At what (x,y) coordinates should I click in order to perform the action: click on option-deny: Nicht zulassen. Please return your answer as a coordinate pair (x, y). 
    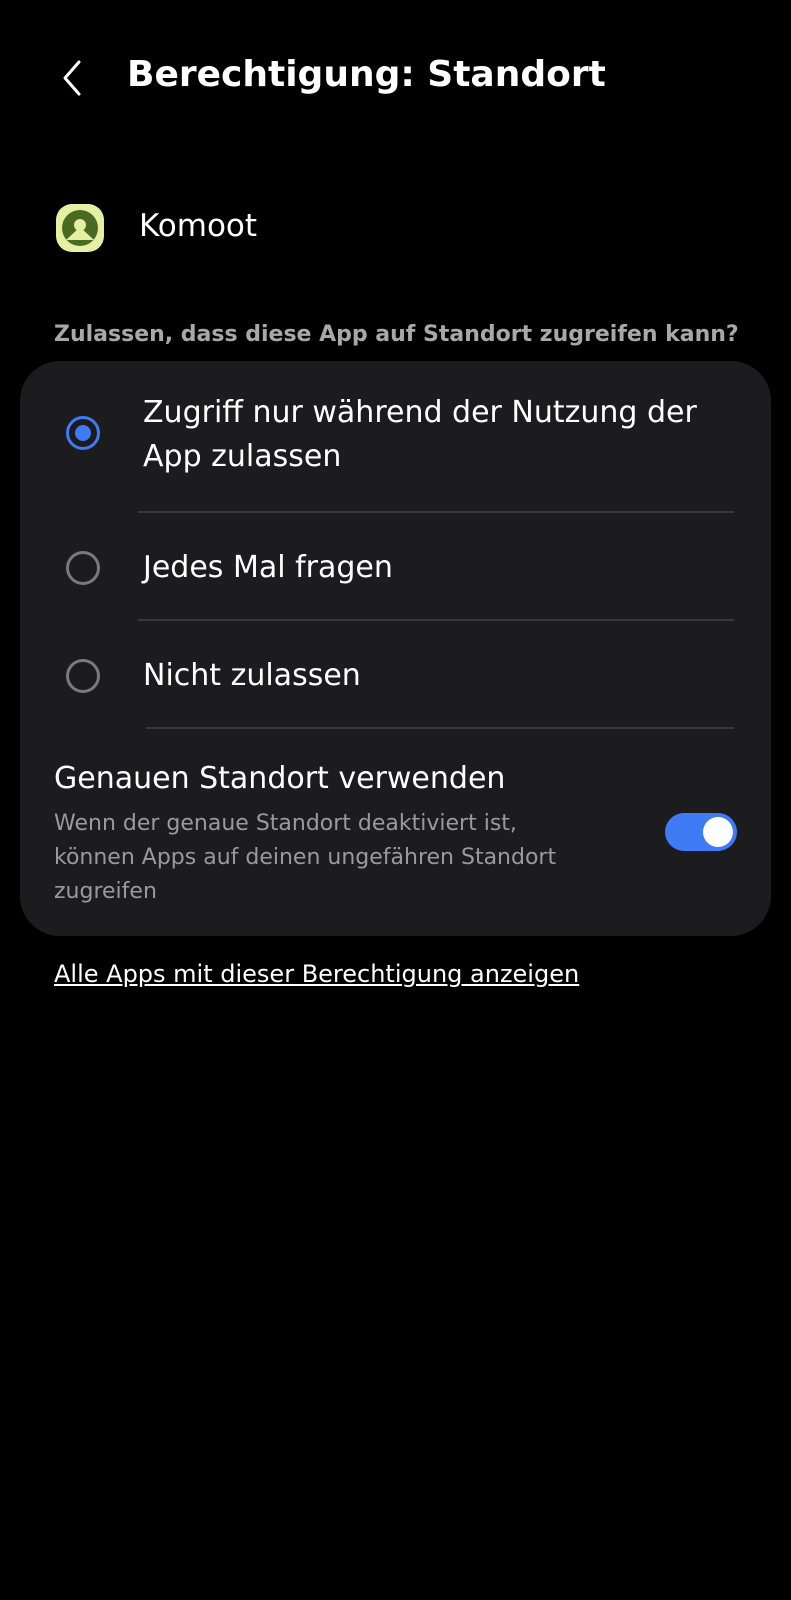
    Looking at the image, I should click on (395, 677).